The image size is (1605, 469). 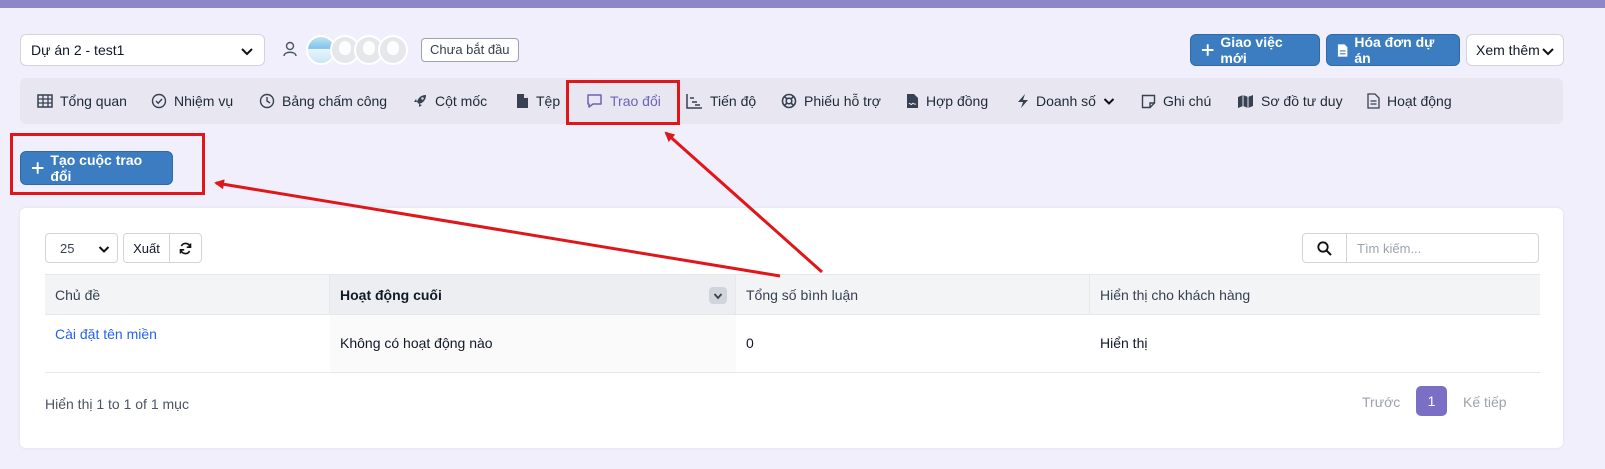 I want to click on search-button, so click(x=1324, y=248).